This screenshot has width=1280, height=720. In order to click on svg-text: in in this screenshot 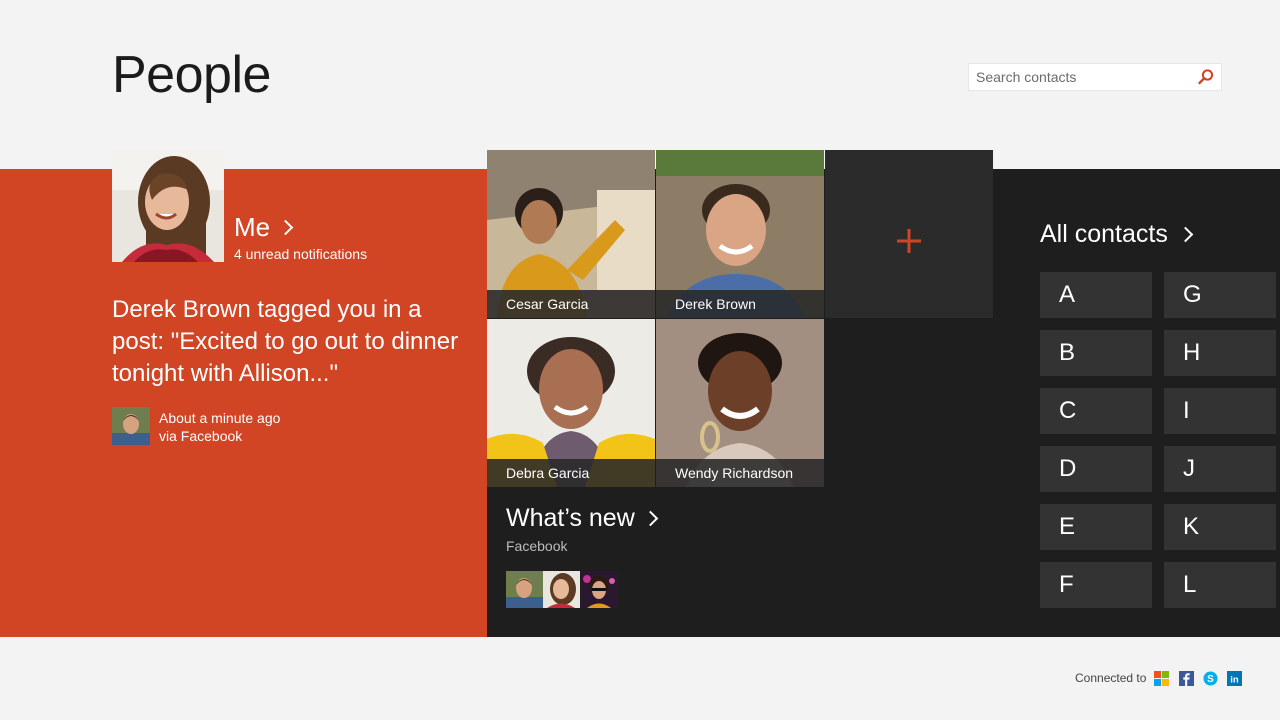, I will do `click(1234, 680)`.